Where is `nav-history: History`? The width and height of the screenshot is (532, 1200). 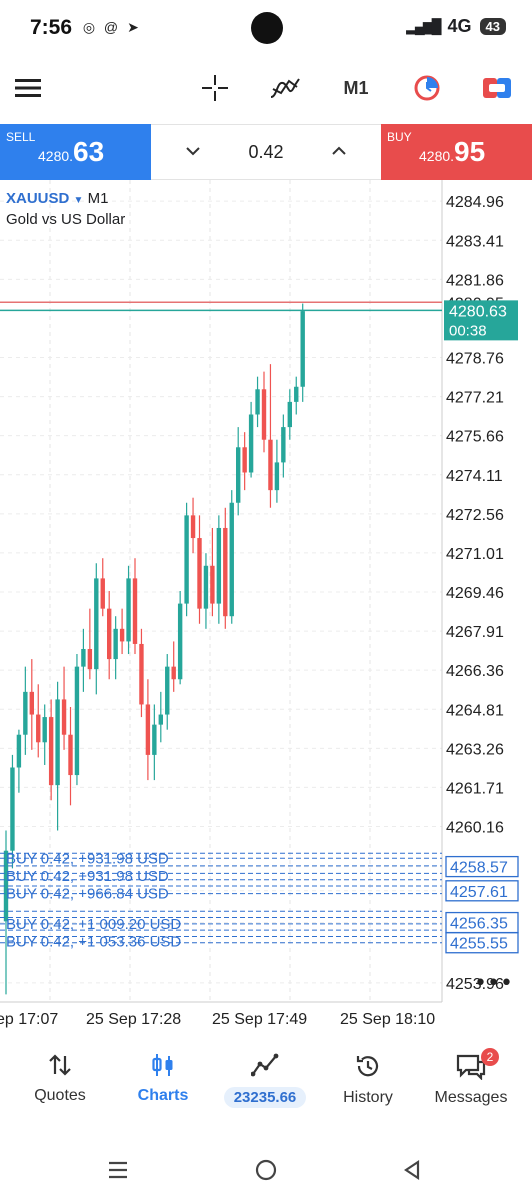 nav-history: History is located at coordinates (368, 1079).